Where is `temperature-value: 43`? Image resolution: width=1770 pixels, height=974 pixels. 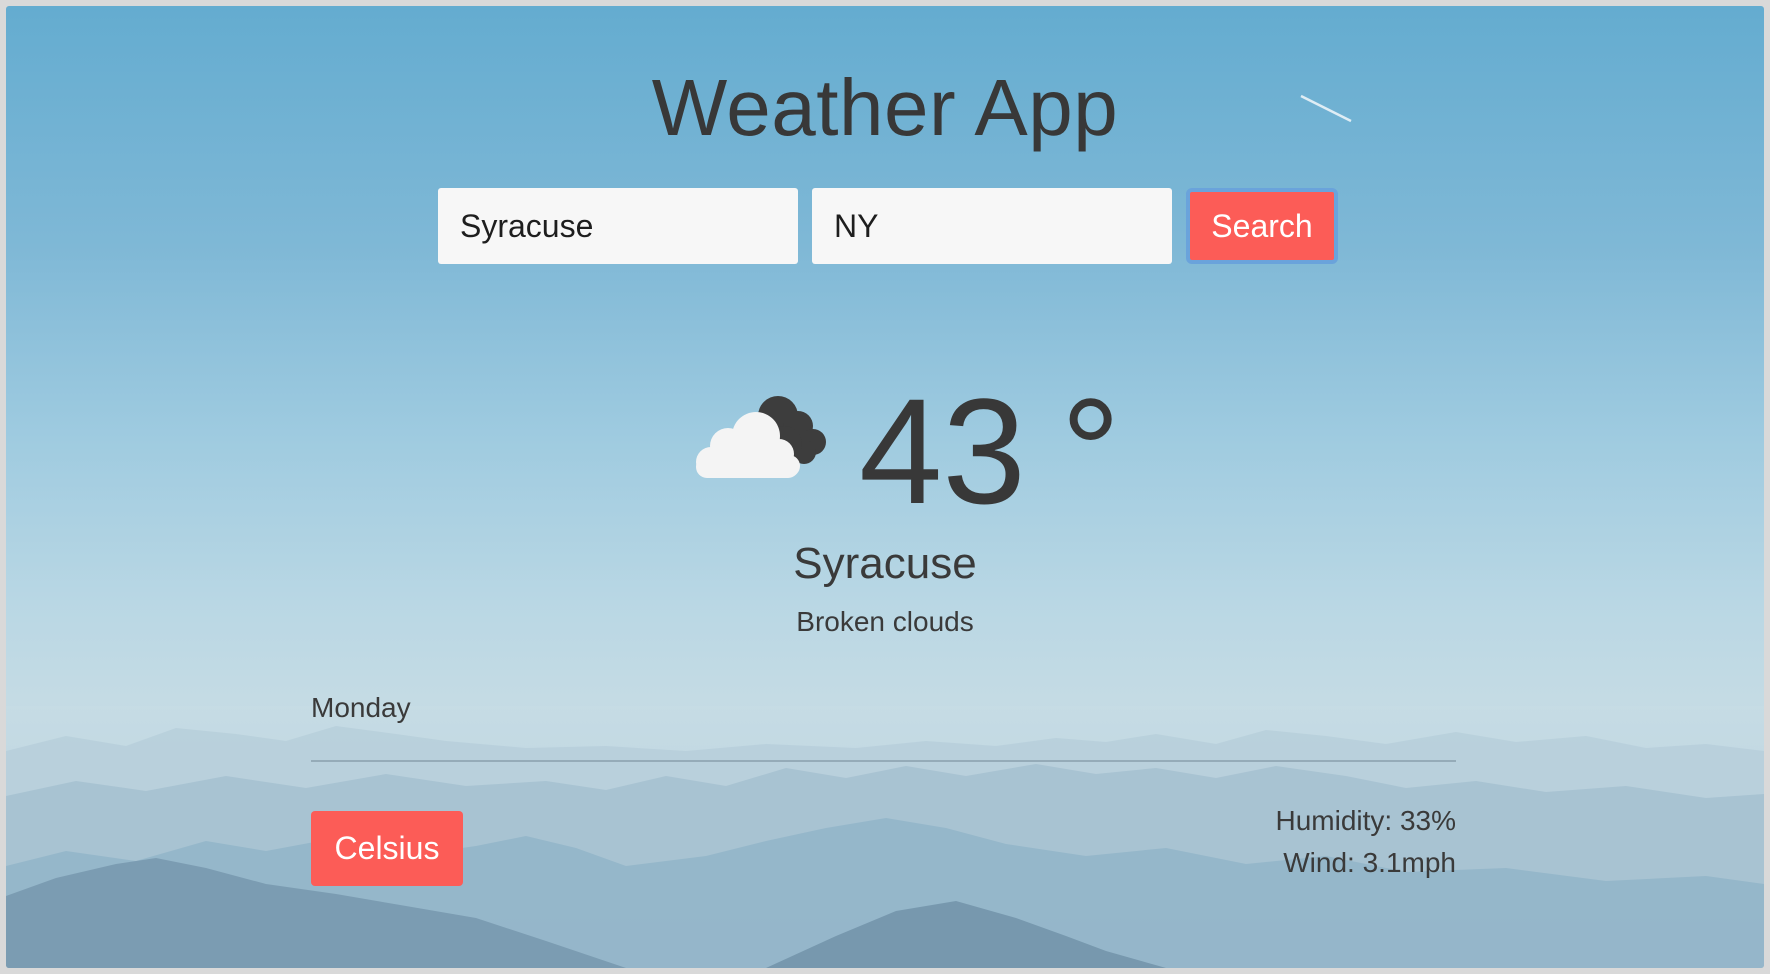 temperature-value: 43 is located at coordinates (942, 451).